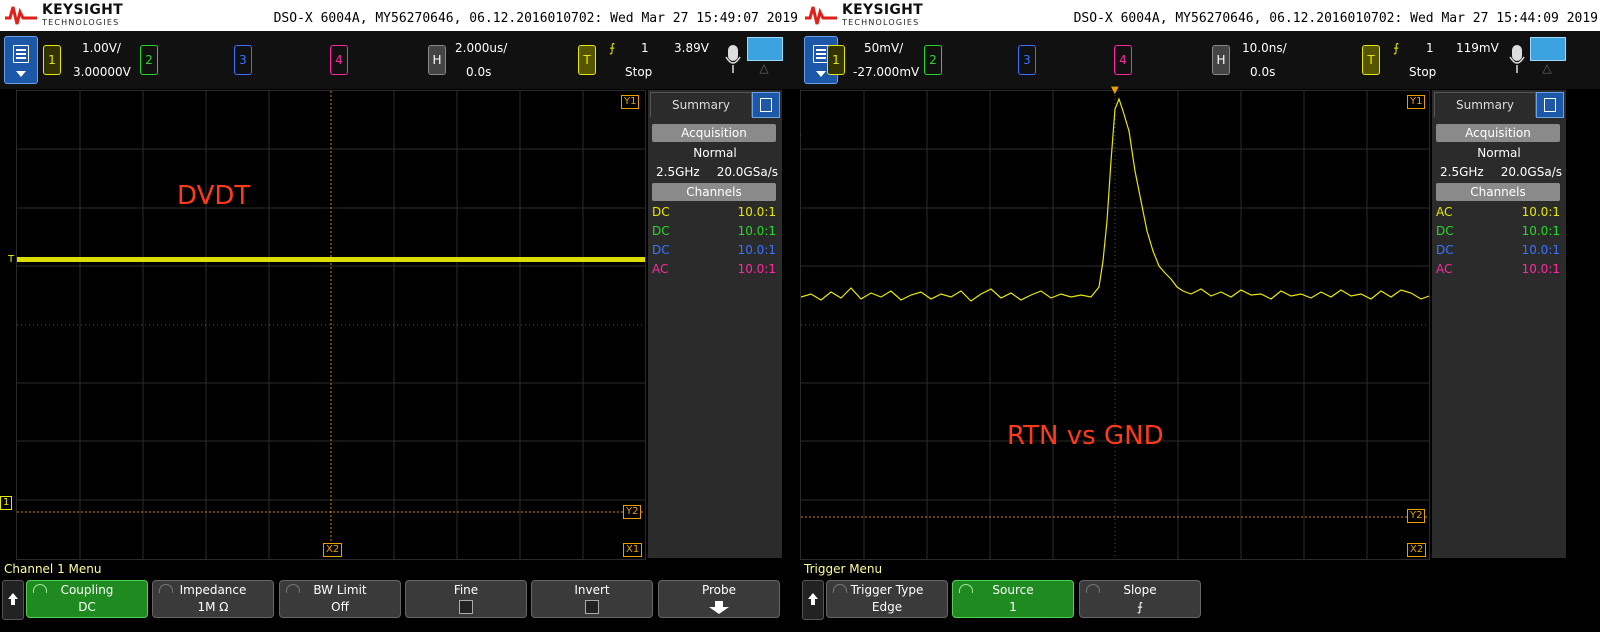 This screenshot has width=1600, height=632. What do you see at coordinates (714, 133) in the screenshot?
I see `acquisition-header: Acquisition` at bounding box center [714, 133].